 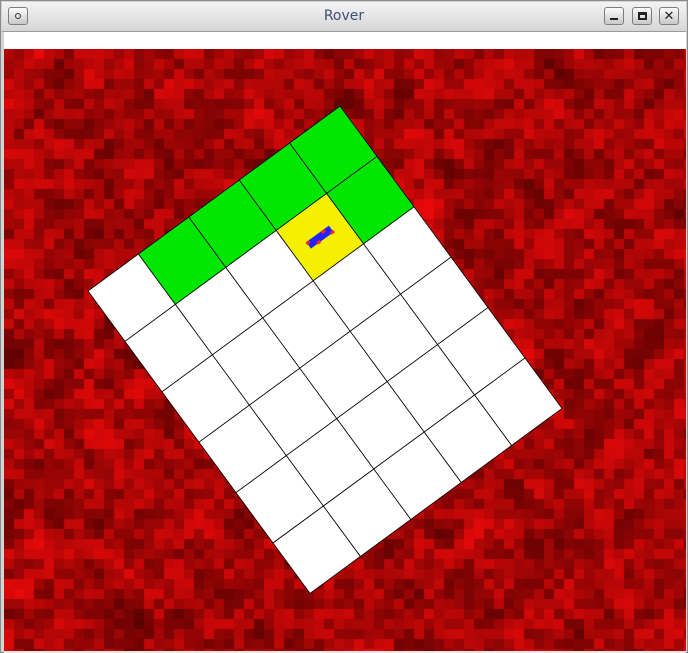 I want to click on close-button: ✕, so click(x=669, y=16).